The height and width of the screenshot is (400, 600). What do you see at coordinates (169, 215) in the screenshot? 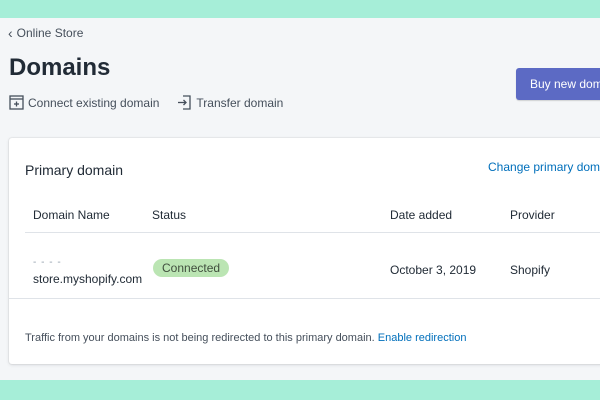
I see `column-header-status: Status` at bounding box center [169, 215].